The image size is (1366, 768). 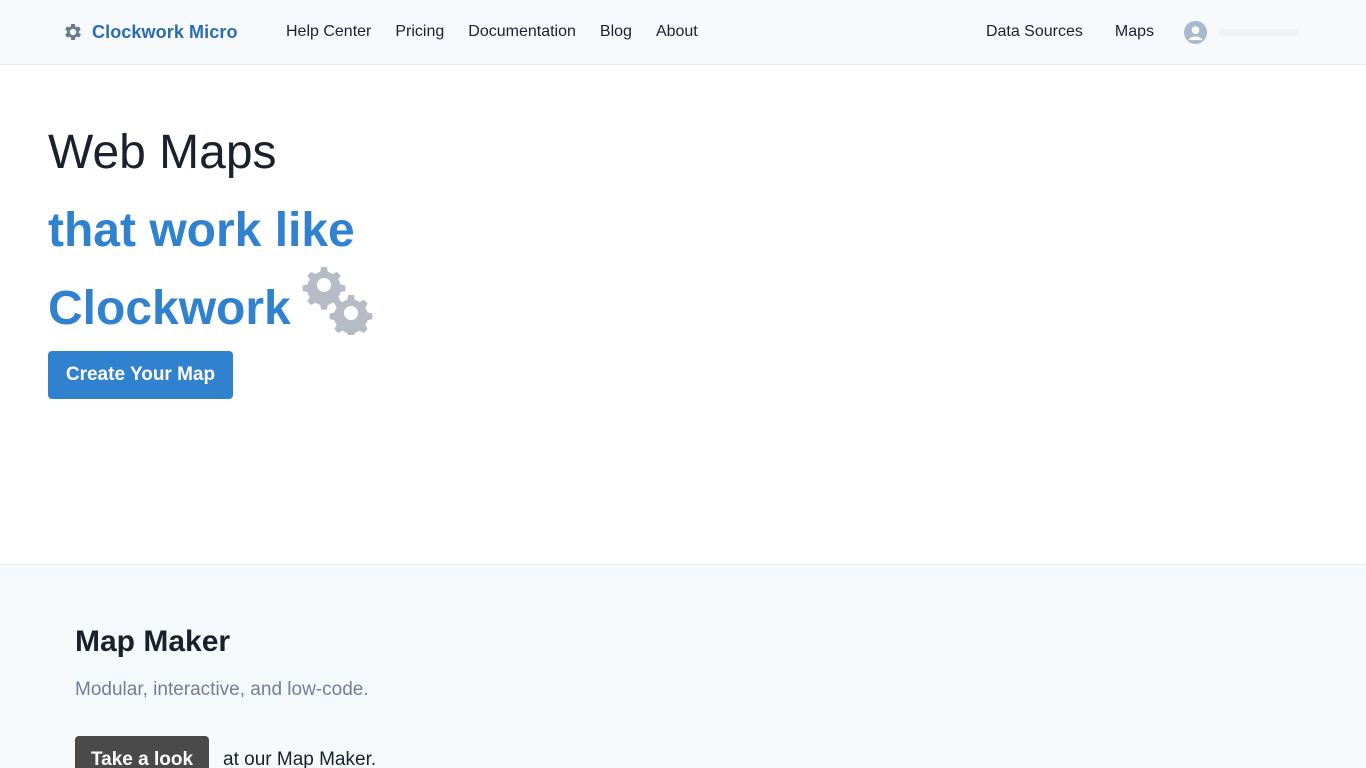 I want to click on section-description: Modular, interactive, and low-code., so click(x=222, y=689).